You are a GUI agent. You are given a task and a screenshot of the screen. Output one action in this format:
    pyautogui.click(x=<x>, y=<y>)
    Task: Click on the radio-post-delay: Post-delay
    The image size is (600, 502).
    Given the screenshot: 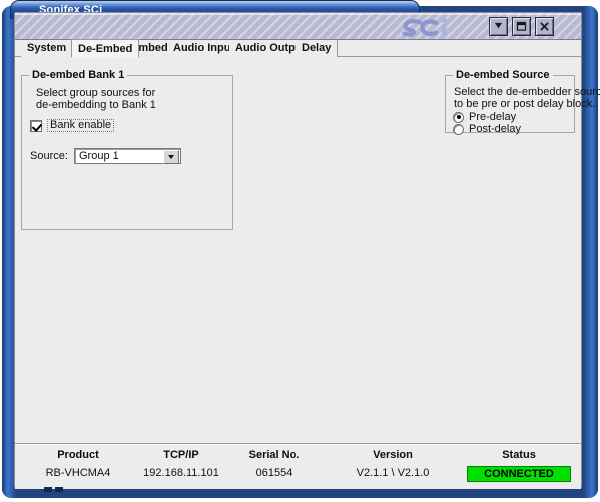 What is the action you would take?
    pyautogui.click(x=487, y=129)
    